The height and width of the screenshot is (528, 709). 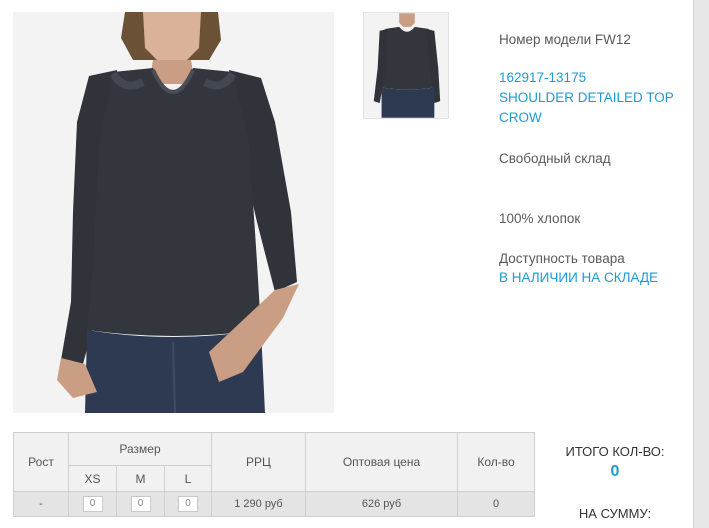 I want to click on header-quantity: Кол-во, so click(x=496, y=462).